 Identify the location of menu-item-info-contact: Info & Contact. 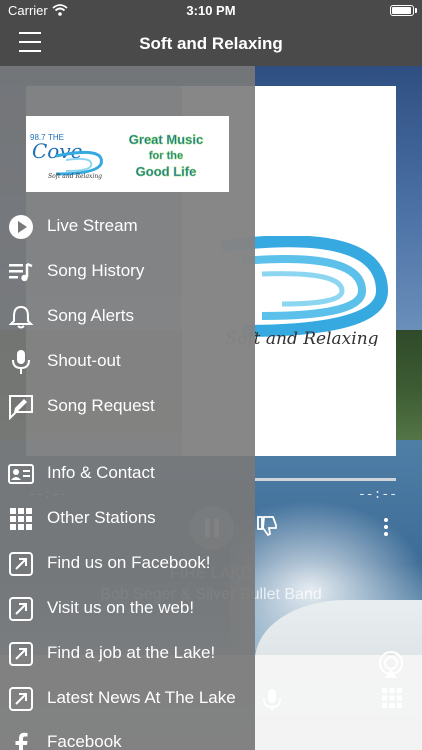
(127, 473).